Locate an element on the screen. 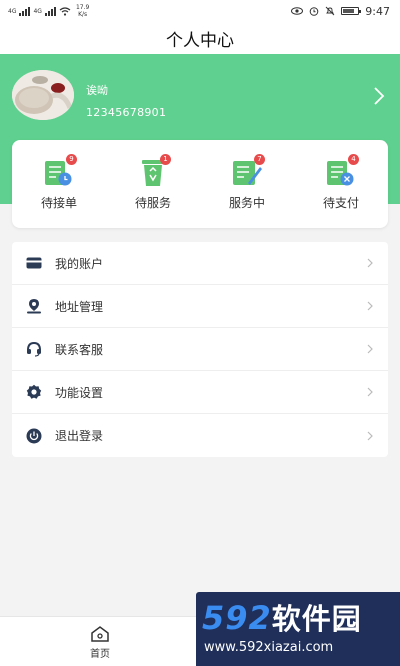  order-label: 待支付 is located at coordinates (340, 203).